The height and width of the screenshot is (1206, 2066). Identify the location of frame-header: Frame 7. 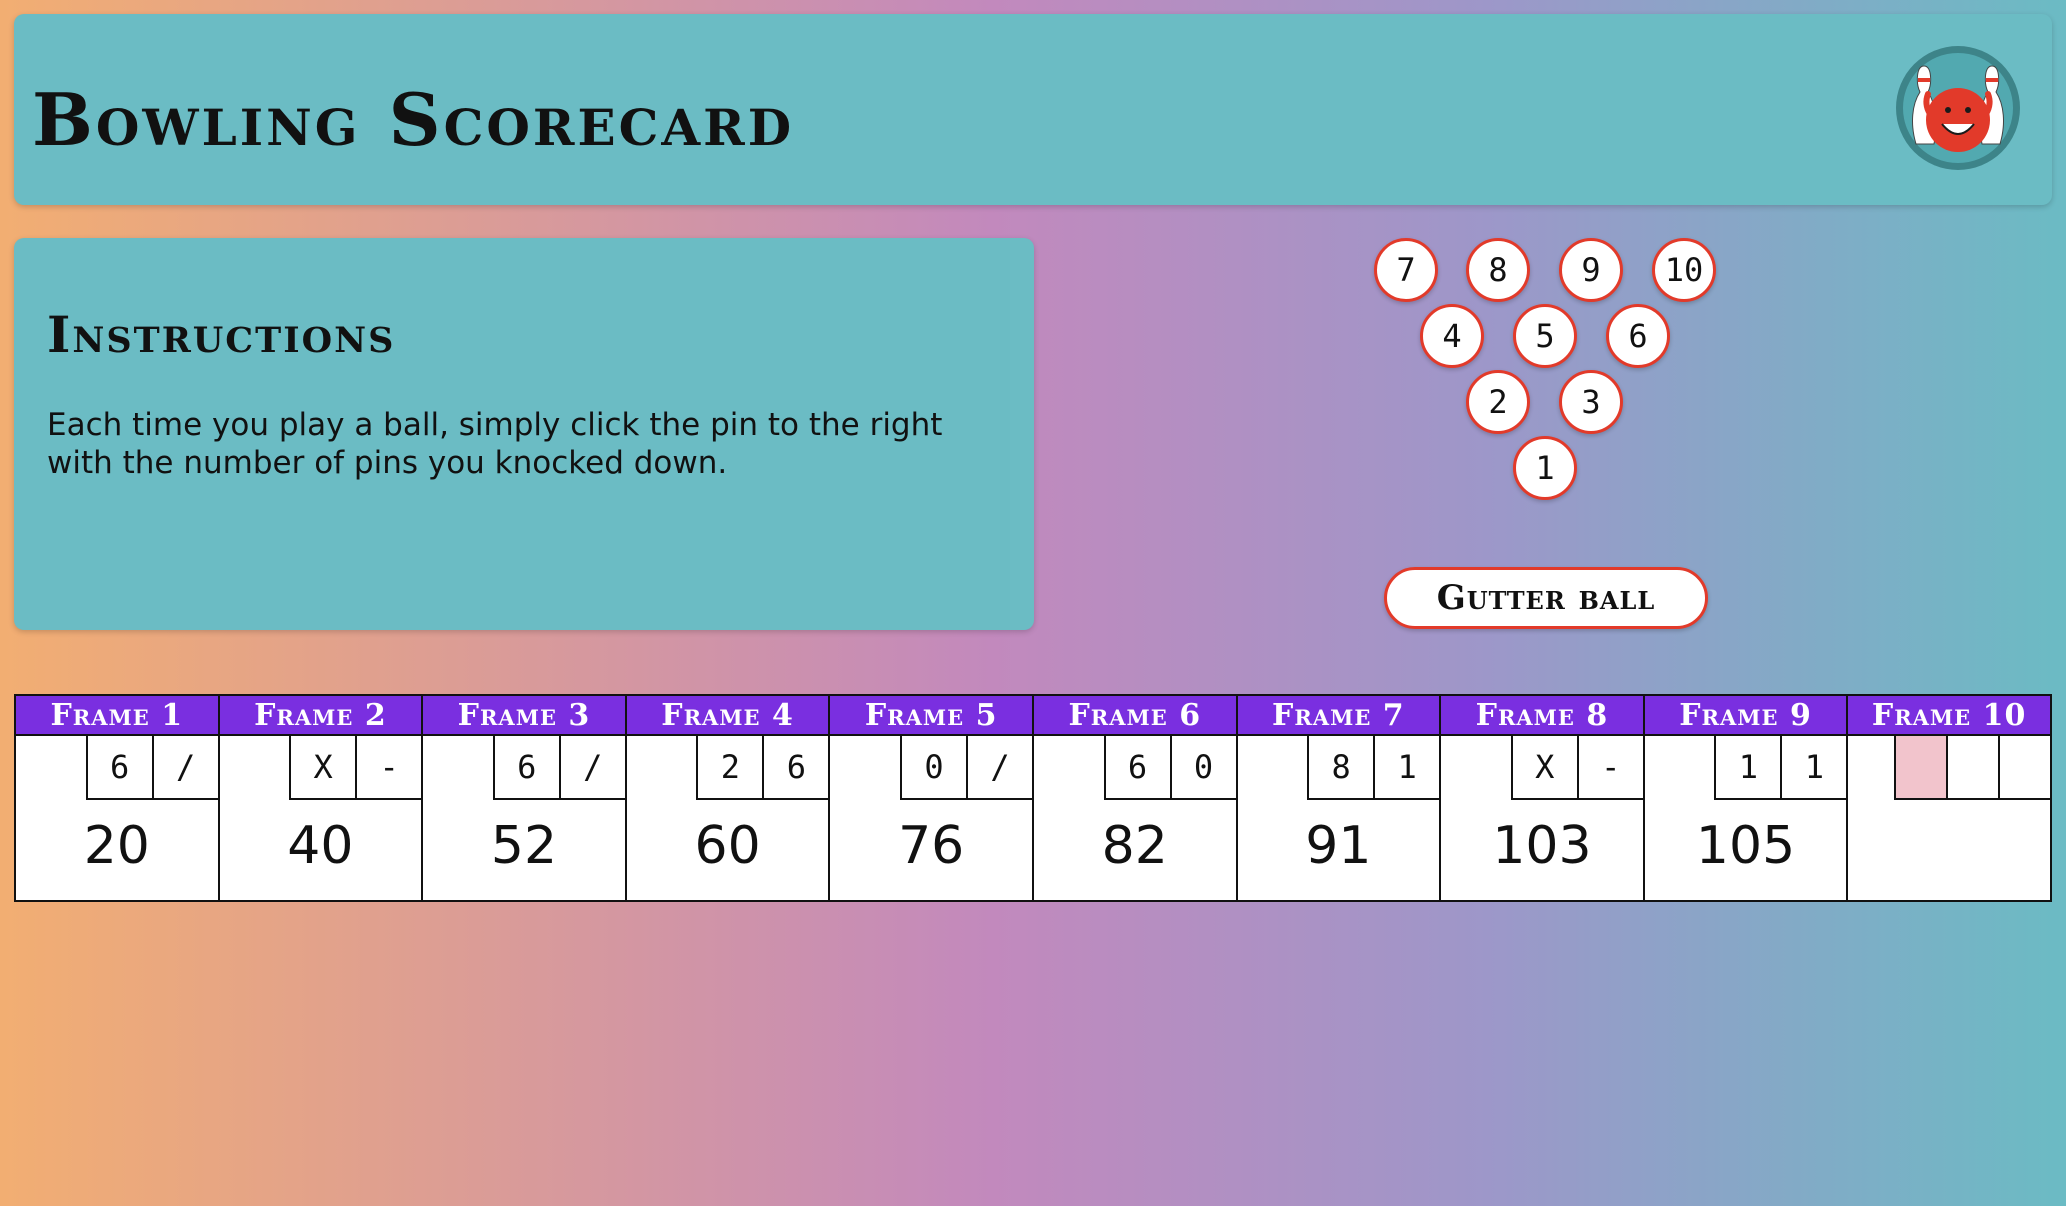
(1338, 716).